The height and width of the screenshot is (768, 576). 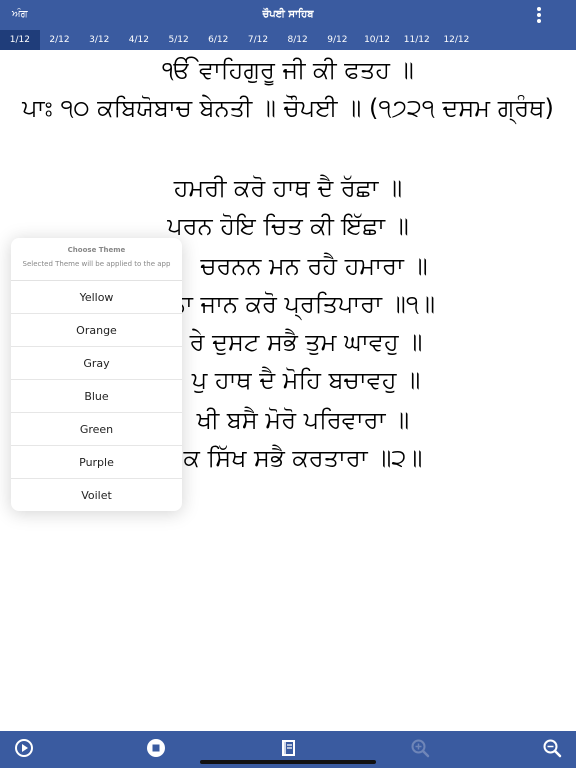 I want to click on theme-option-green: Green, so click(x=96, y=429).